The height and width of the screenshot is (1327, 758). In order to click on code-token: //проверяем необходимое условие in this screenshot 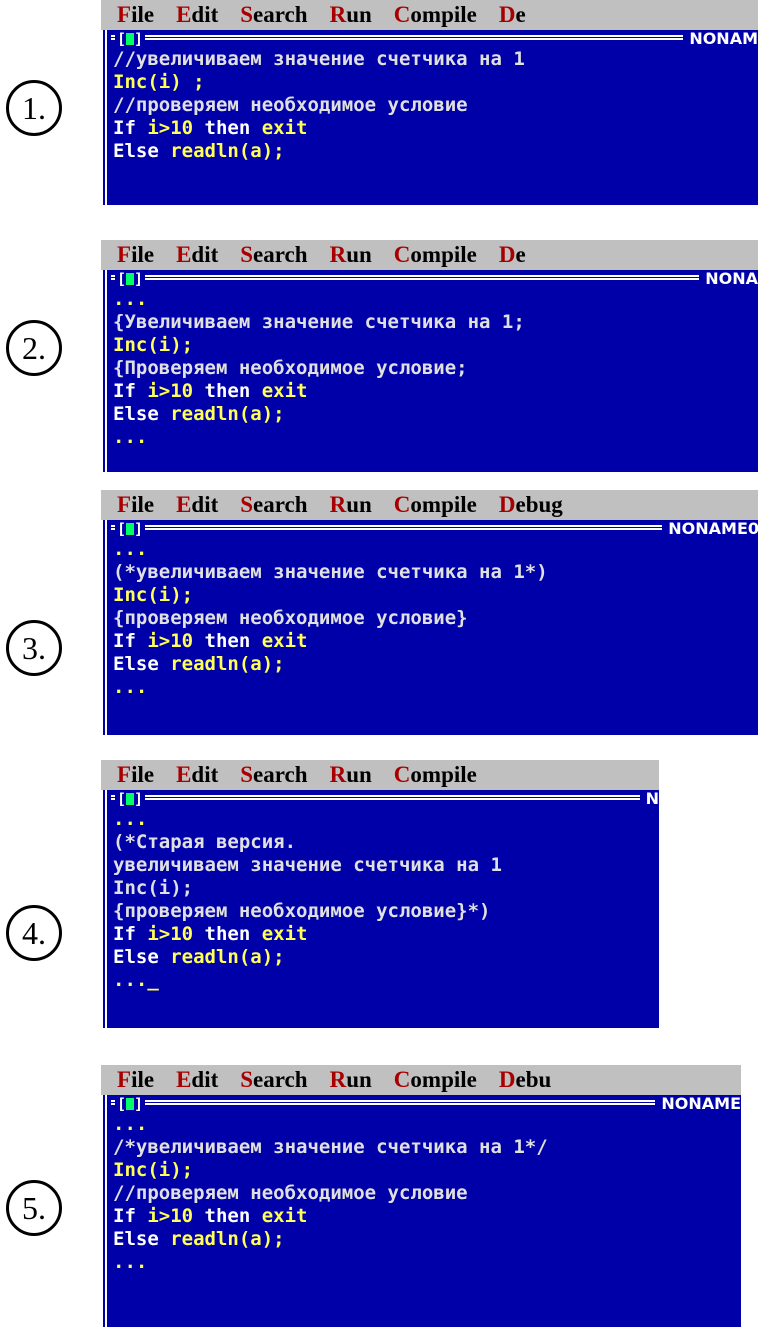, I will do `click(290, 1193)`.